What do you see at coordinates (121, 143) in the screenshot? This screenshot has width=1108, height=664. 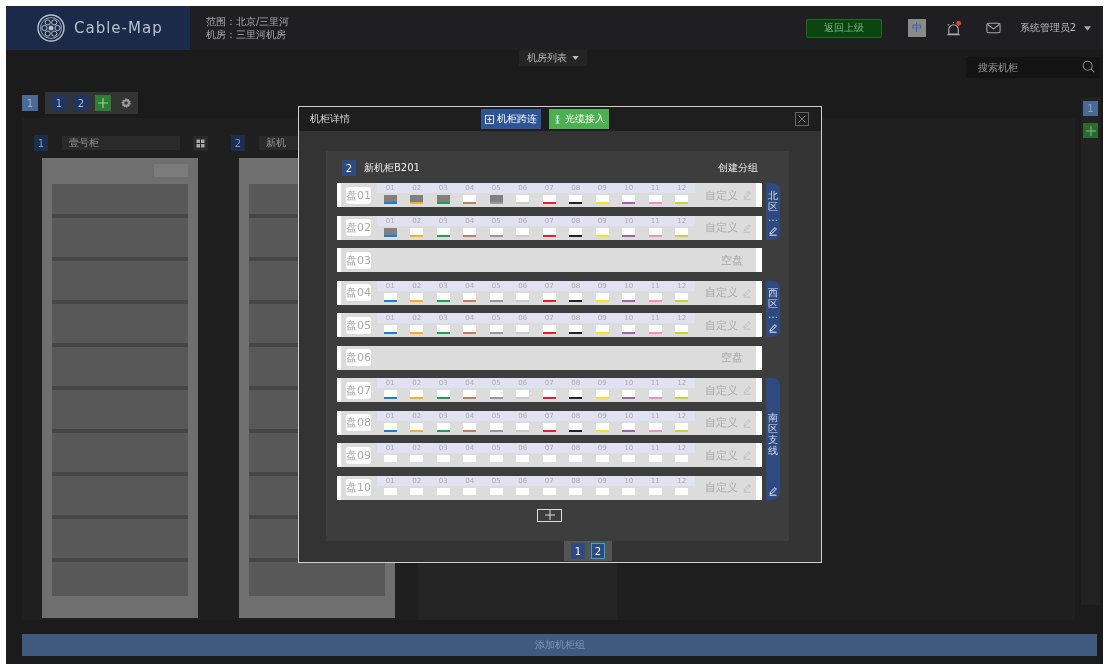 I see `cabinet-name-field: 壹号柜` at bounding box center [121, 143].